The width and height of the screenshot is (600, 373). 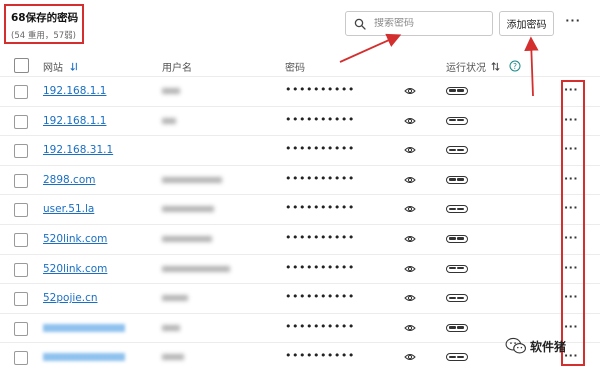 What do you see at coordinates (573, 23) in the screenshot?
I see `more-options-button: ···` at bounding box center [573, 23].